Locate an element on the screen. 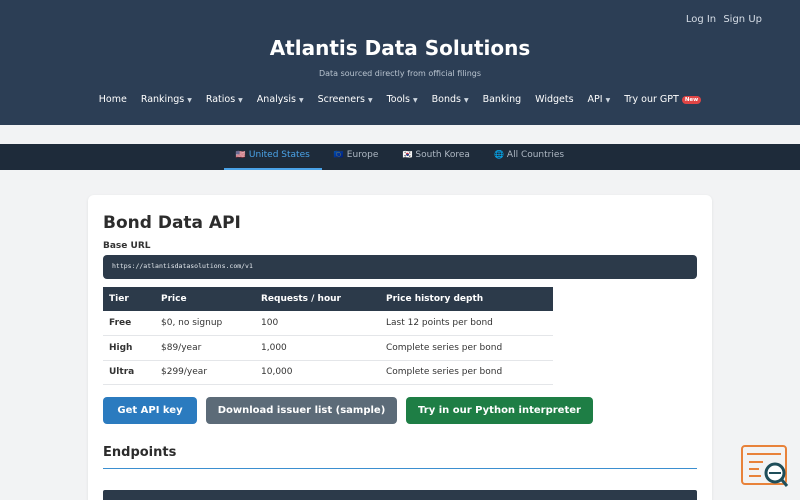  nav-item-label: Try our GPT is located at coordinates (651, 99).